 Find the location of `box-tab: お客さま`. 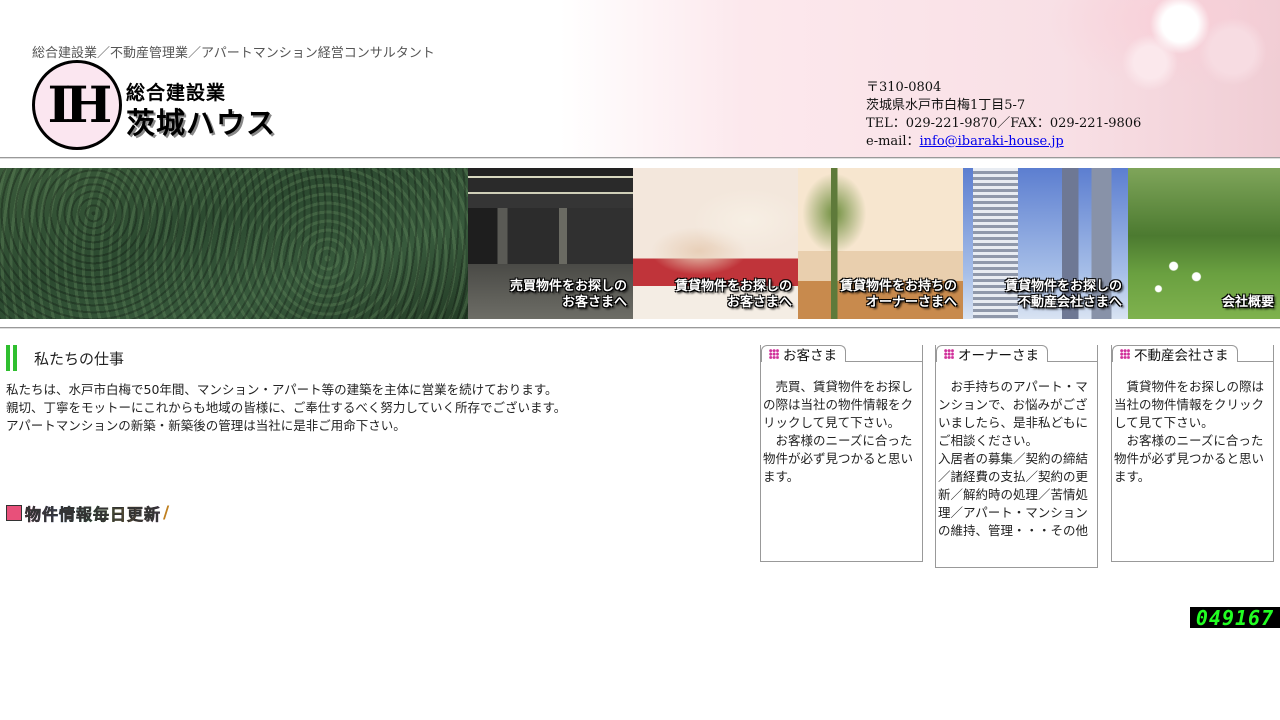

box-tab: お客さま is located at coordinates (803, 354).